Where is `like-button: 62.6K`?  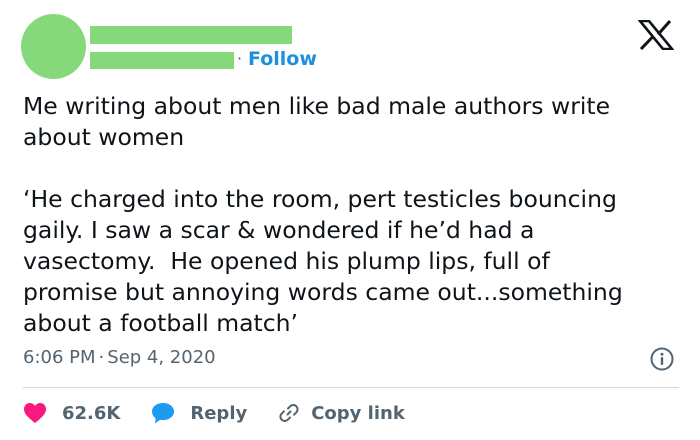
like-button: 62.6K is located at coordinates (71, 413).